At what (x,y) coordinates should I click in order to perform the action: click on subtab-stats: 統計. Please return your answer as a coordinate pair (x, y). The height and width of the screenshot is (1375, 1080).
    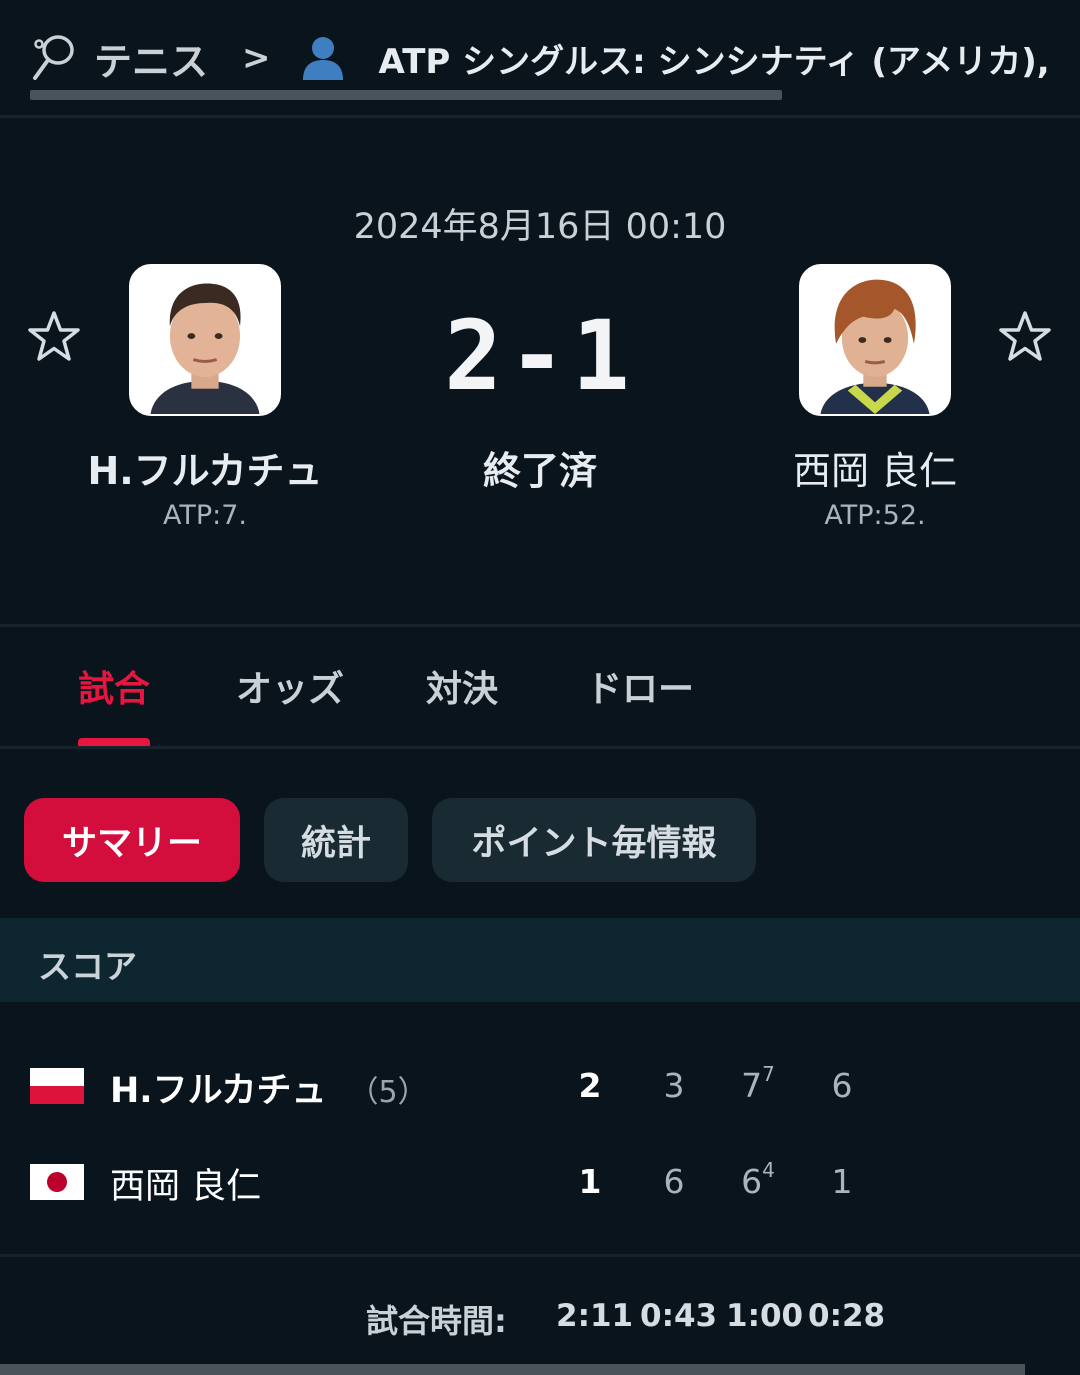
    Looking at the image, I should click on (336, 840).